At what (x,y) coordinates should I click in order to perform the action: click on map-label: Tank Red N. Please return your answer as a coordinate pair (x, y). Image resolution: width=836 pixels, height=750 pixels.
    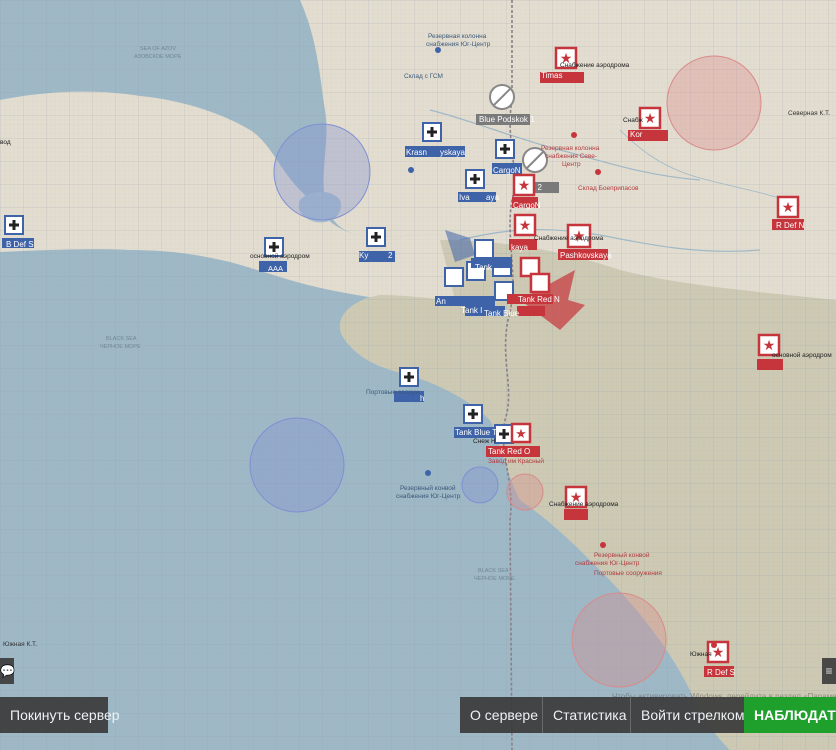
    Looking at the image, I should click on (539, 299).